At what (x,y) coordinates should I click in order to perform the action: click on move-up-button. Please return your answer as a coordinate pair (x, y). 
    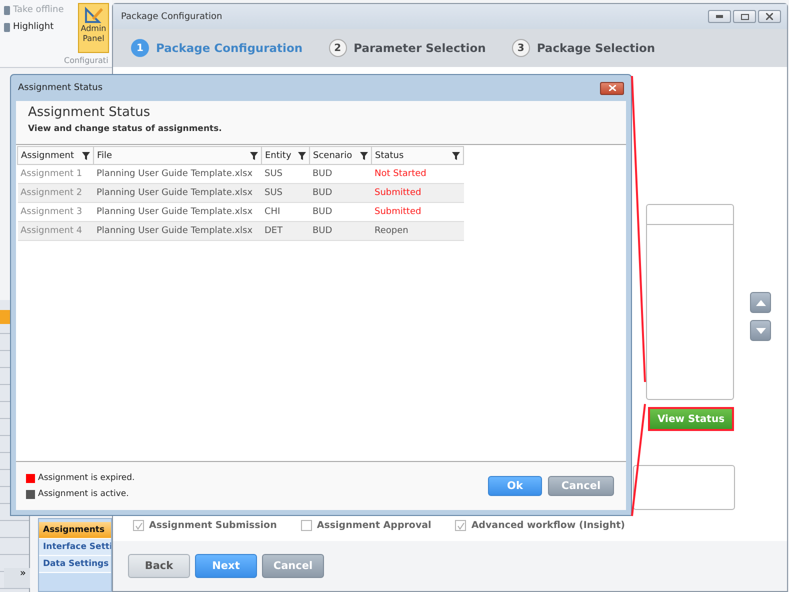
    Looking at the image, I should click on (760, 302).